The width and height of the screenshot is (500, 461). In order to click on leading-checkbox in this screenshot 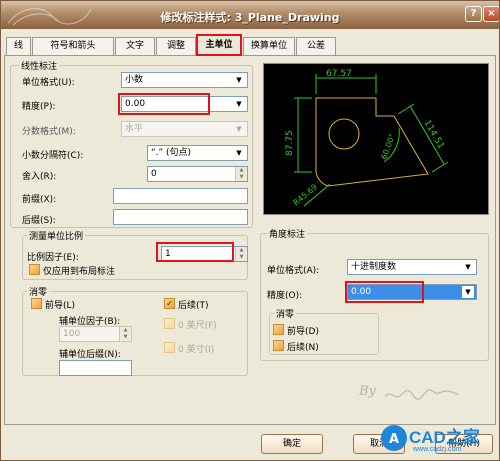, I will do `click(36, 303)`.